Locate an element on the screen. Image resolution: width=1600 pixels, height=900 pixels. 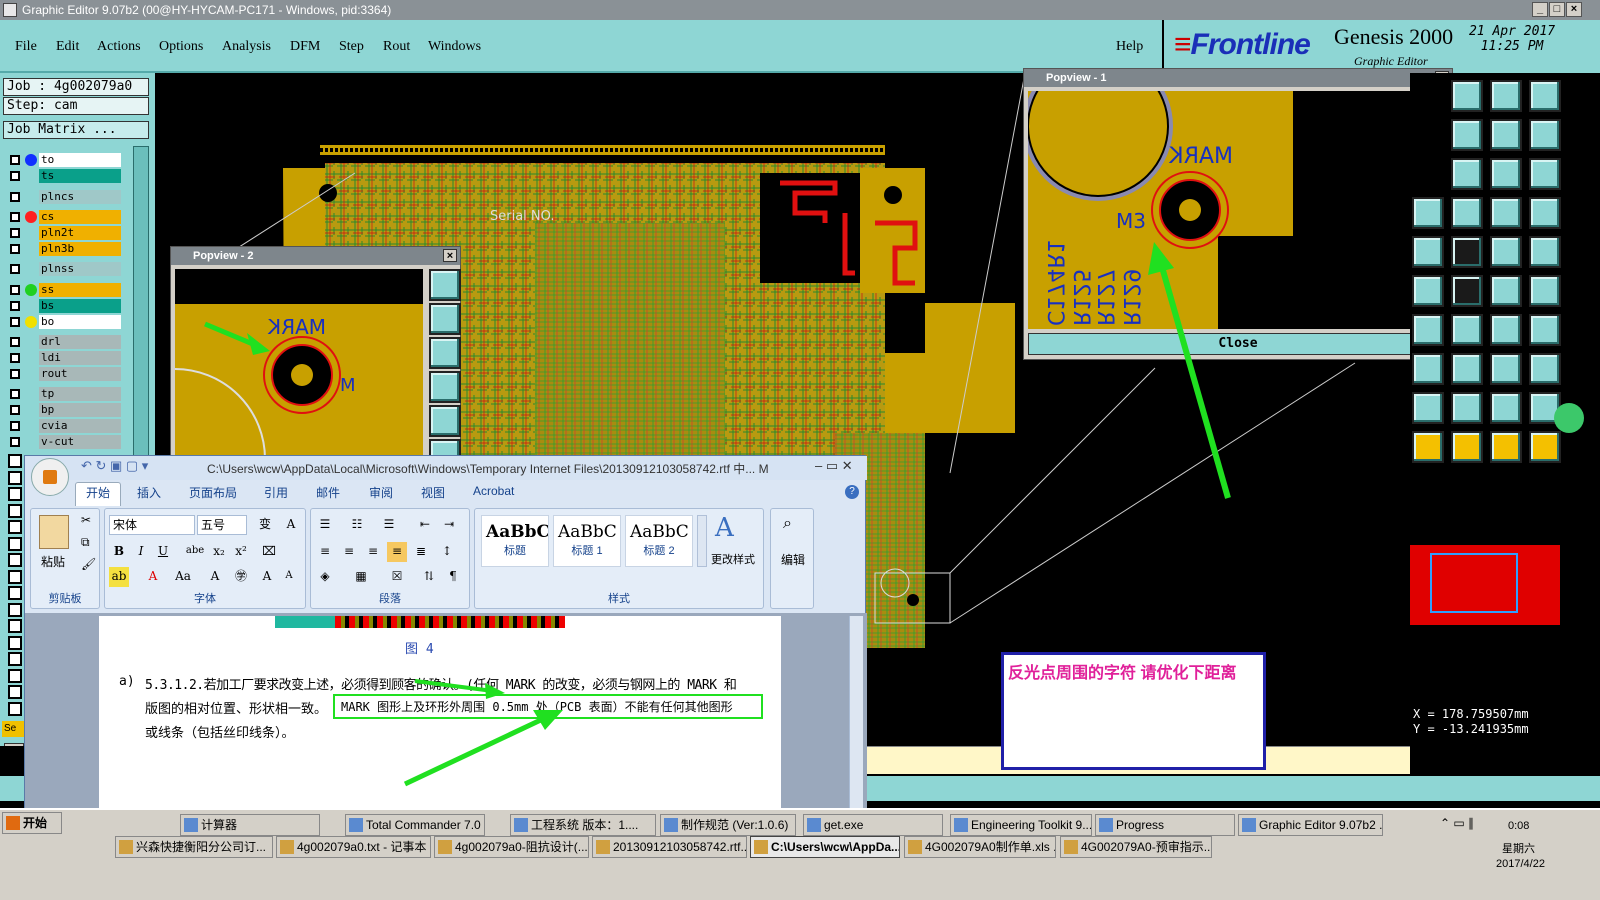
layer-row-rout: rout is located at coordinates (64, 374).